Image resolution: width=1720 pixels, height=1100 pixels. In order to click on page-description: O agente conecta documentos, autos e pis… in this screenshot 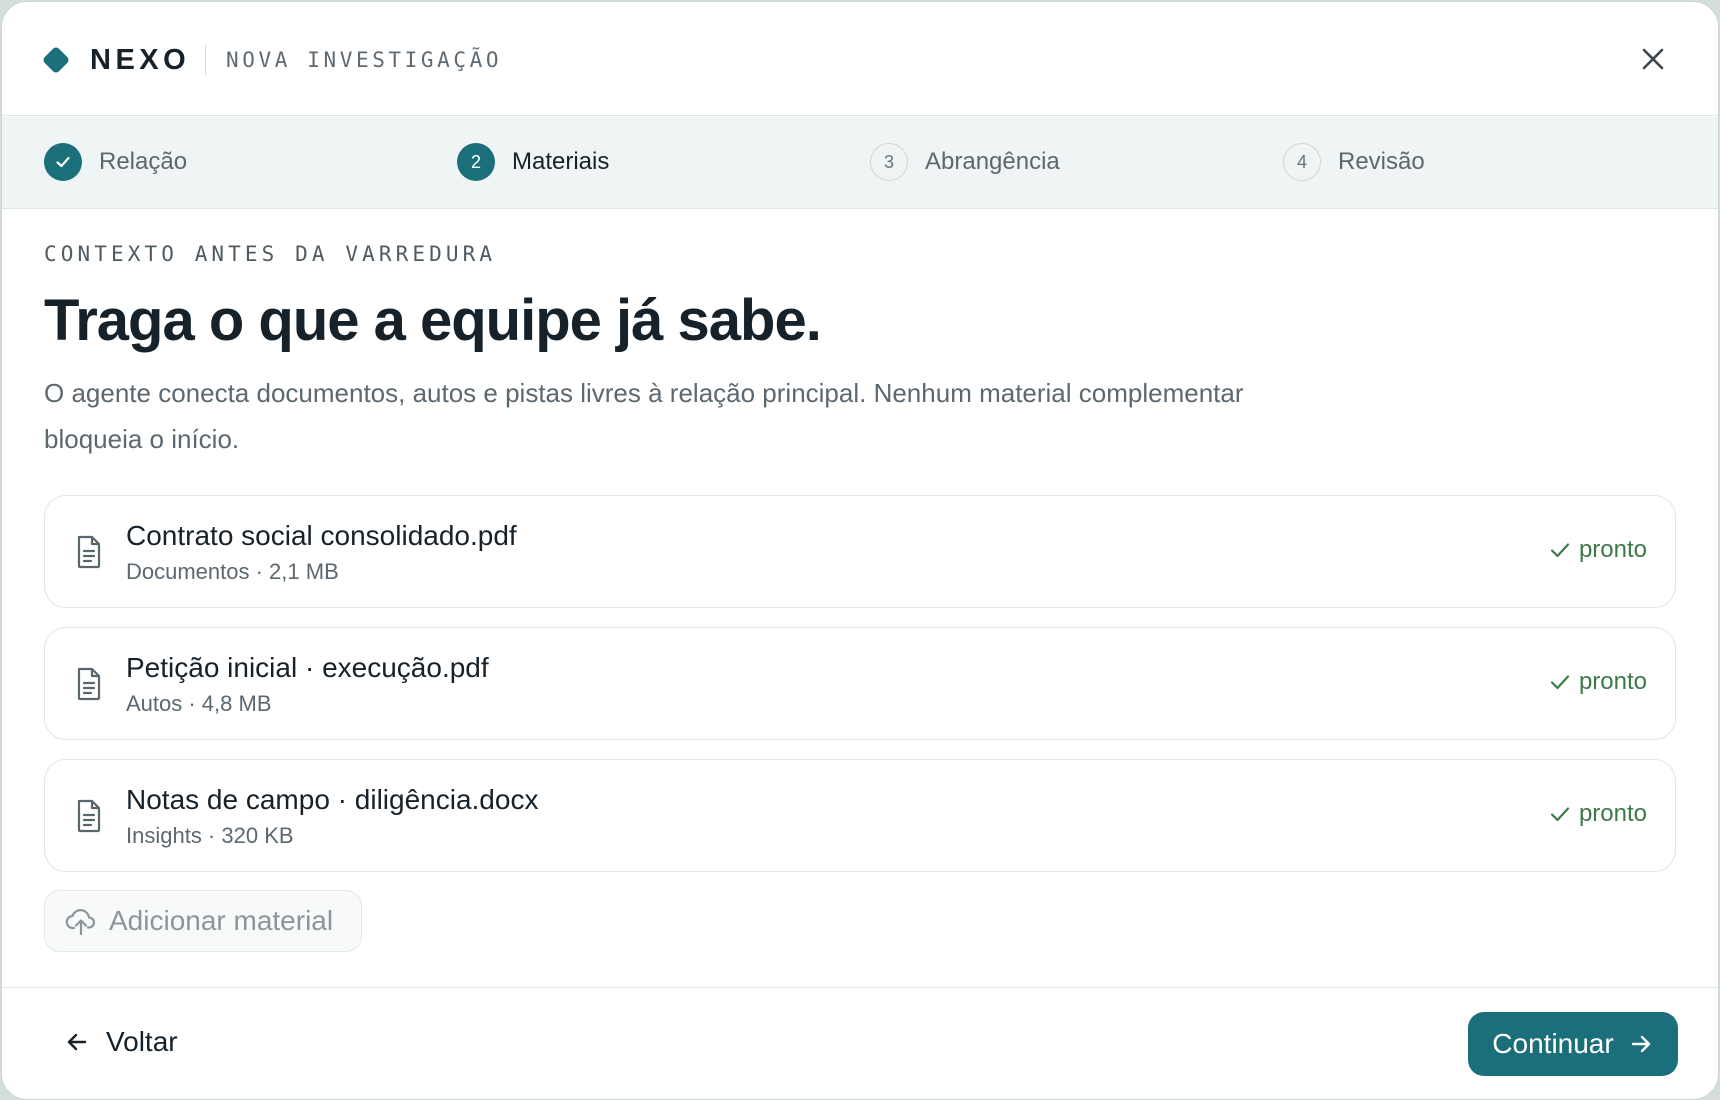, I will do `click(644, 416)`.